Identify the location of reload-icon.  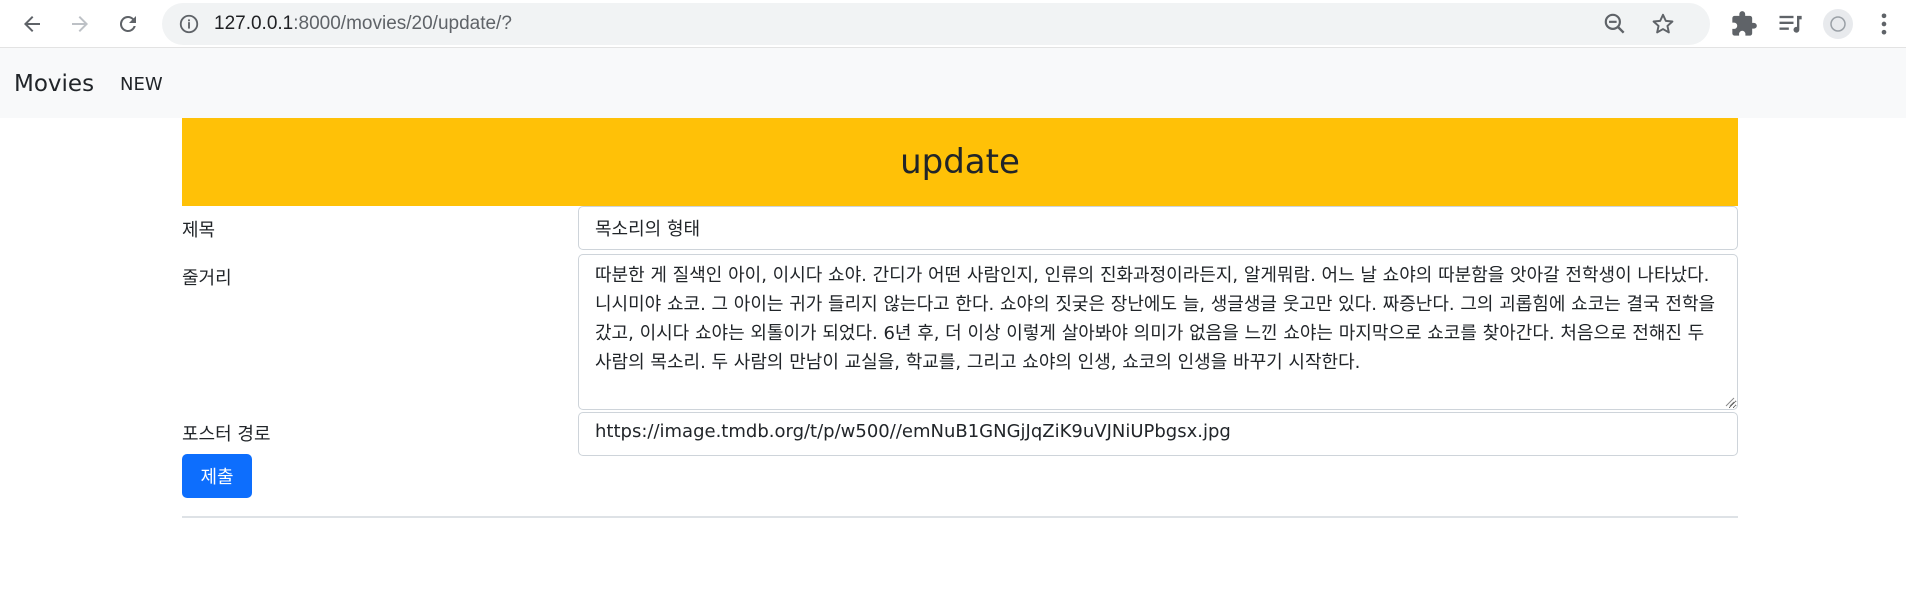
(128, 24).